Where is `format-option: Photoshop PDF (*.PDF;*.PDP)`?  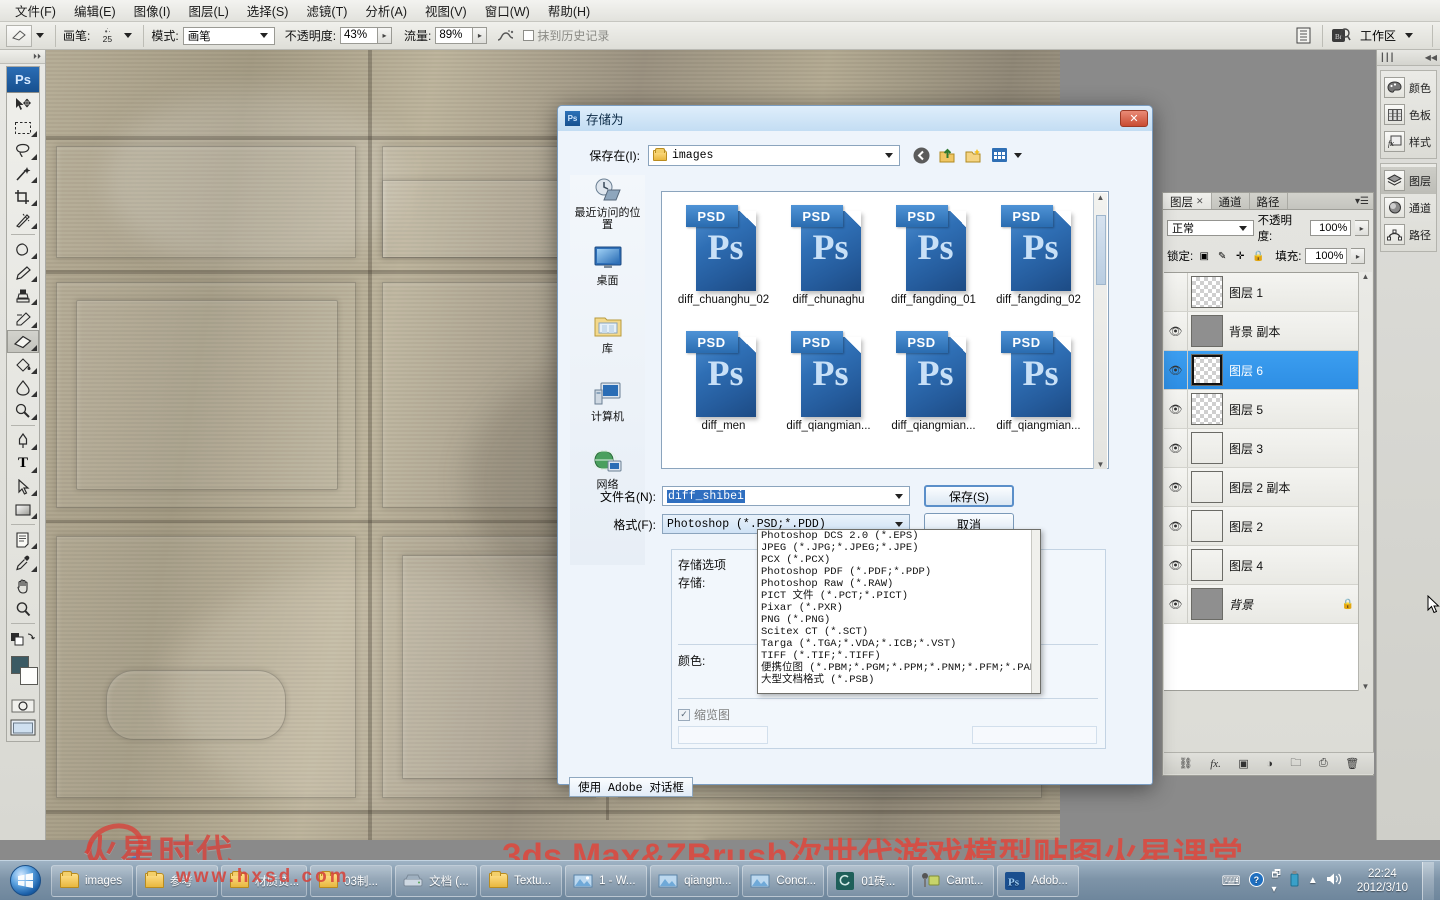 format-option: Photoshop PDF (*.PDF;*.PDP) is located at coordinates (899, 572).